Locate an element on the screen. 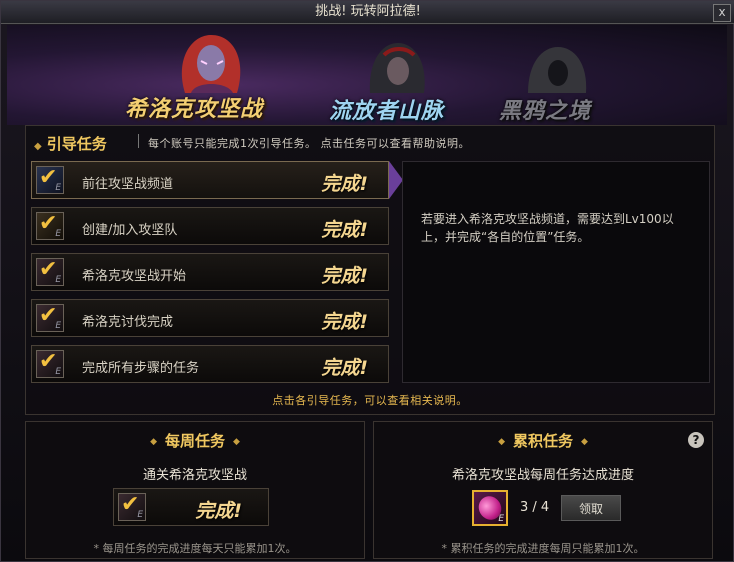 The width and height of the screenshot is (734, 562). guide-heading: ◆ 引导任务 is located at coordinates (70, 143).